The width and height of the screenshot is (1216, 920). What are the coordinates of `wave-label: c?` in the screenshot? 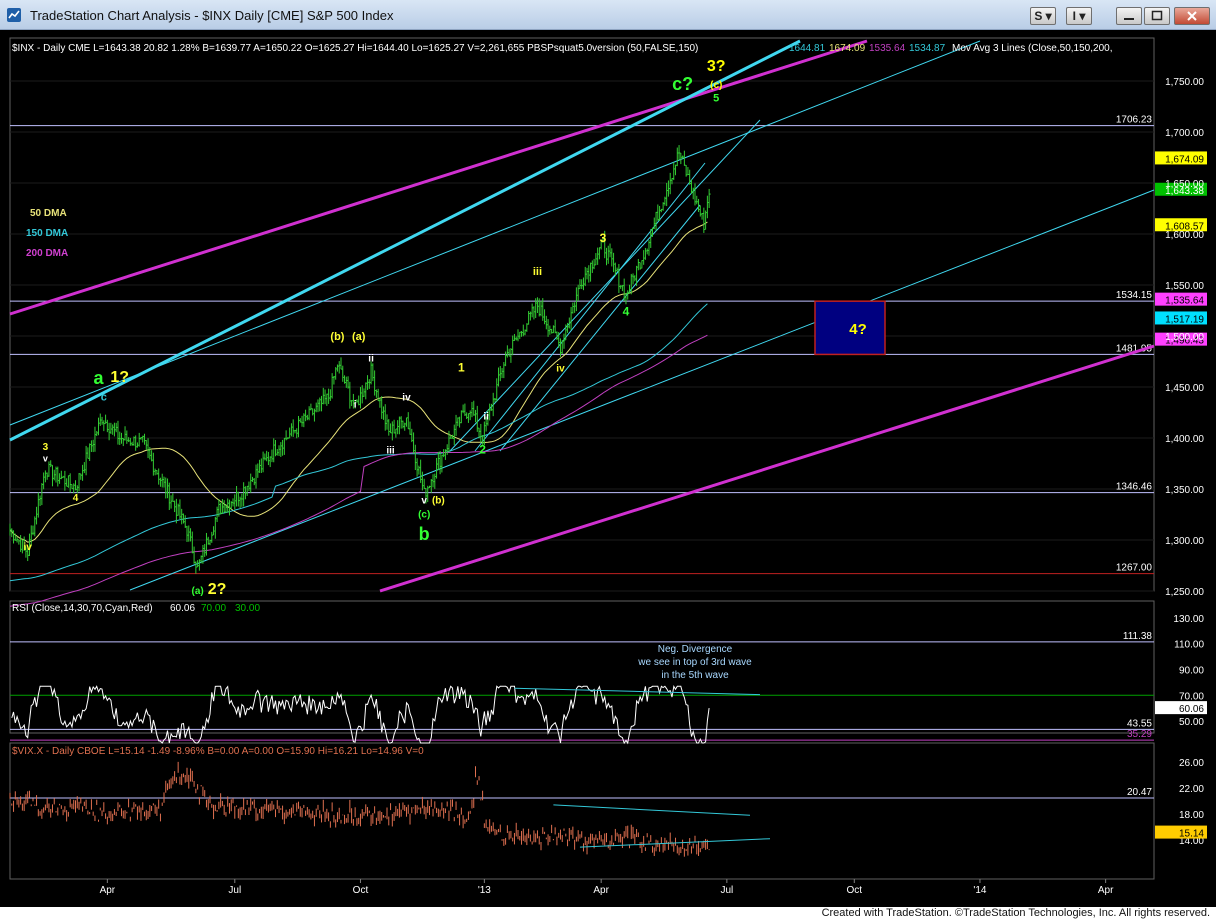 It's located at (682, 84).